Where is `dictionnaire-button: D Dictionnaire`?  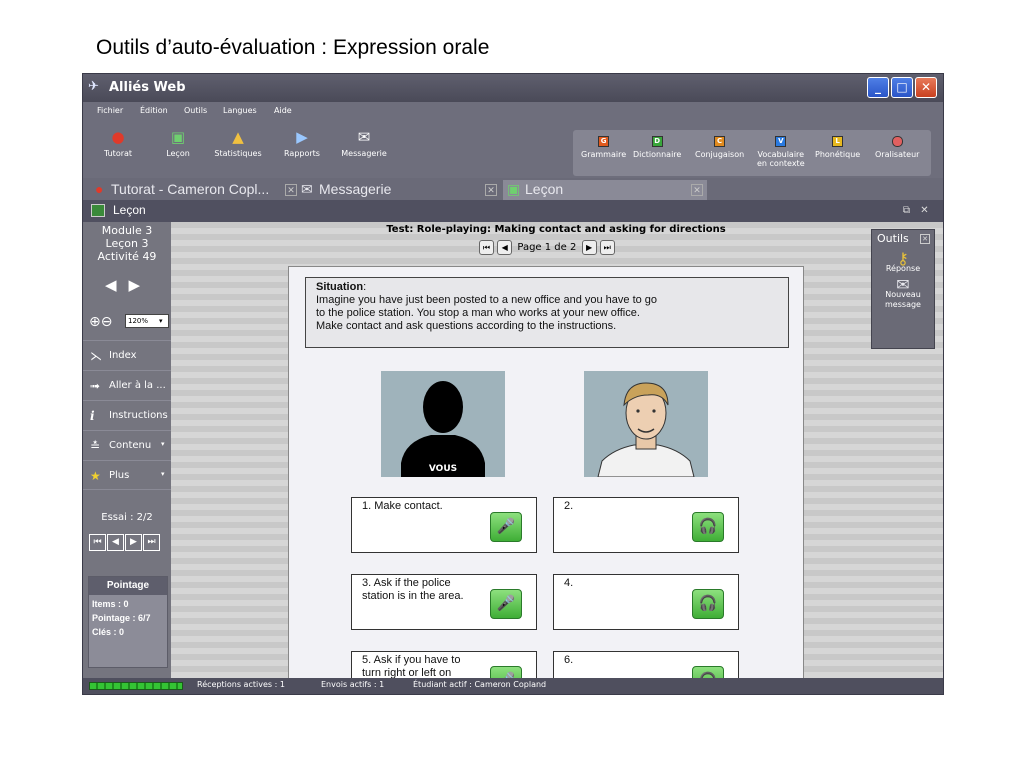 dictionnaire-button: D Dictionnaire is located at coordinates (657, 147).